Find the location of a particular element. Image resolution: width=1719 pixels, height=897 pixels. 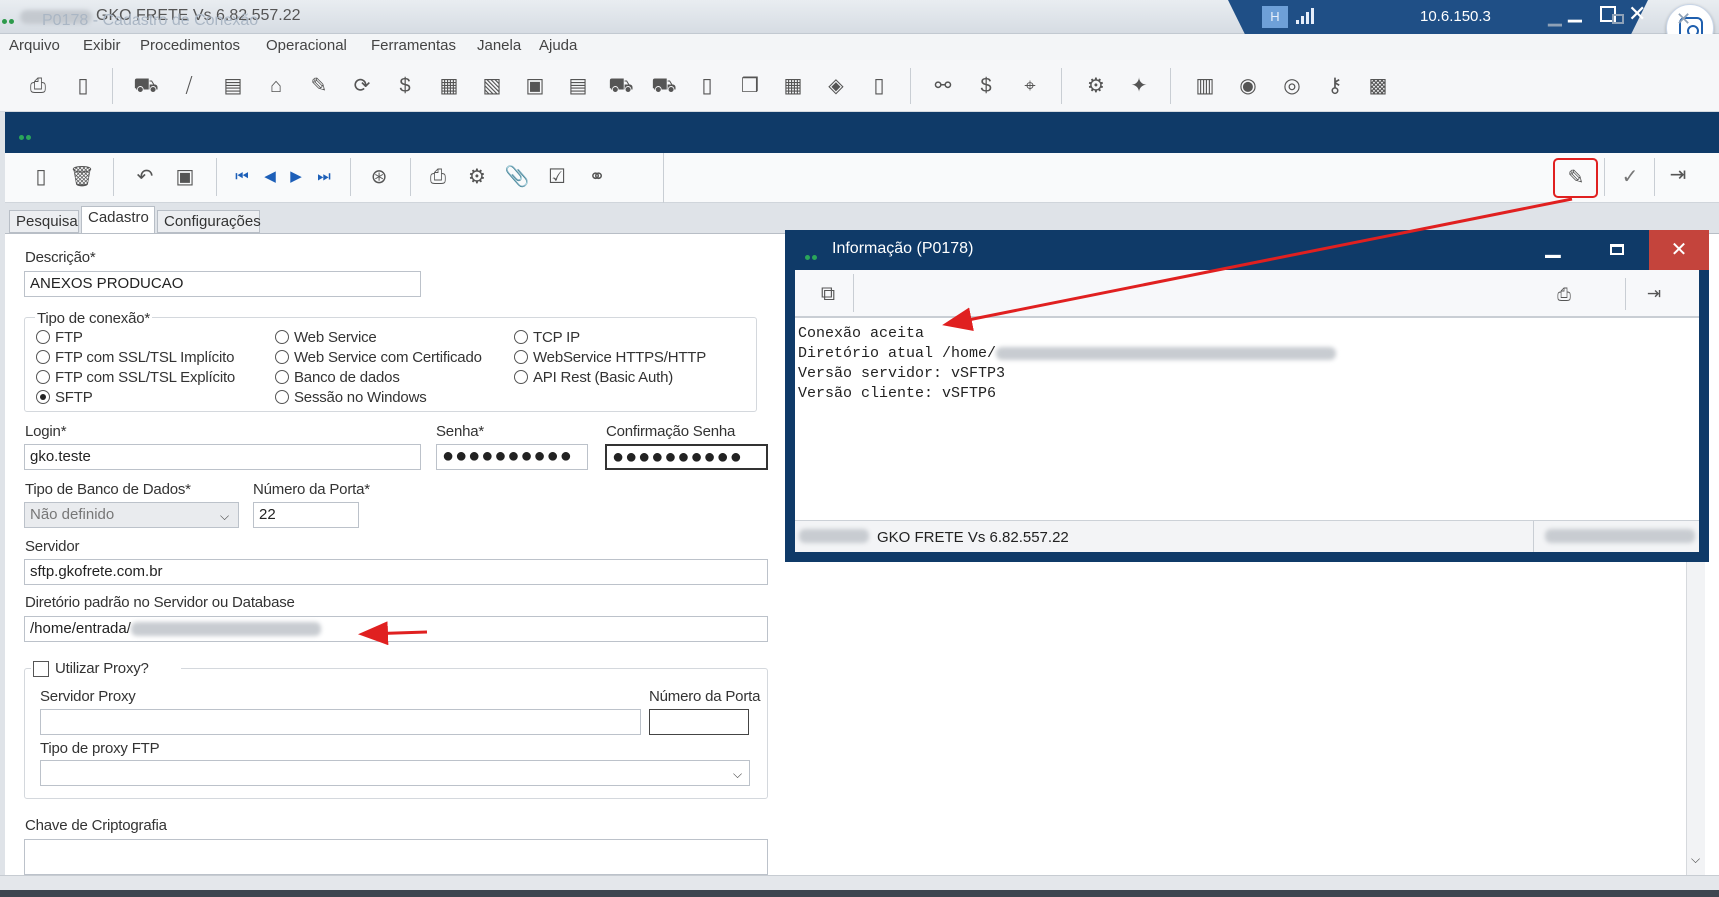

arrow-to-diretorio-field is located at coordinates (393, 633).